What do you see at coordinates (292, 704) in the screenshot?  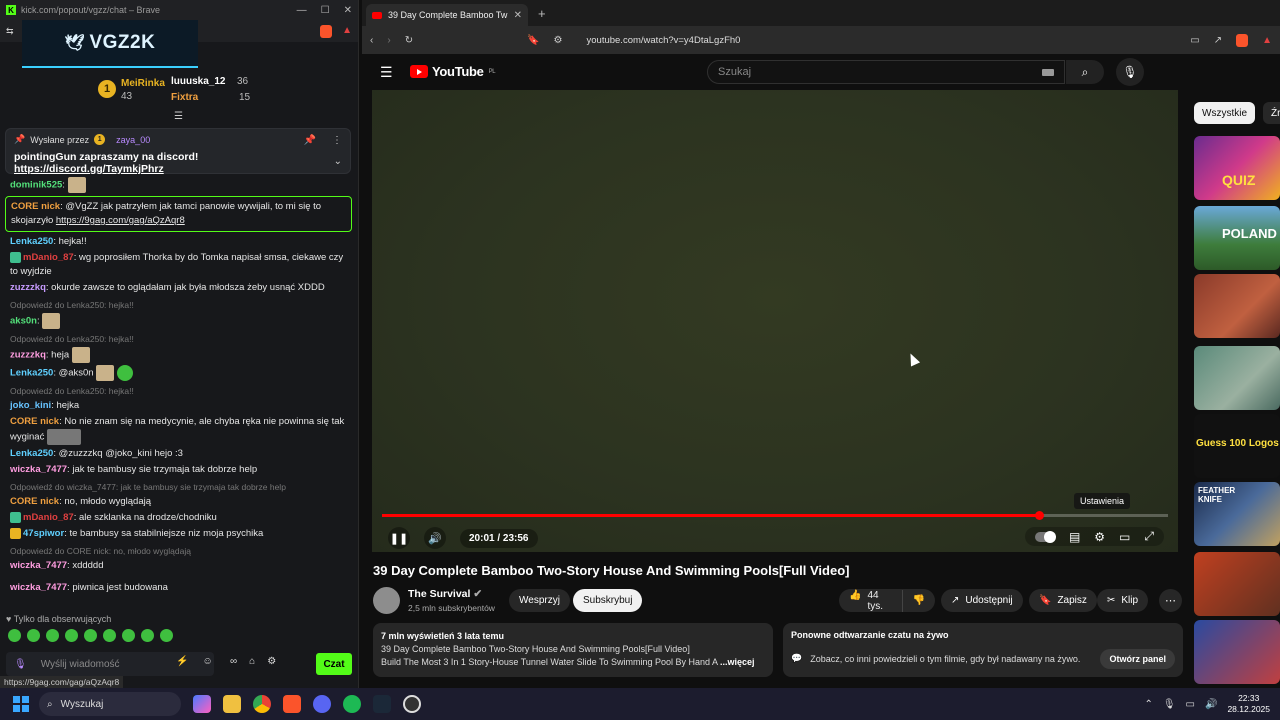 I see `brave-icon` at bounding box center [292, 704].